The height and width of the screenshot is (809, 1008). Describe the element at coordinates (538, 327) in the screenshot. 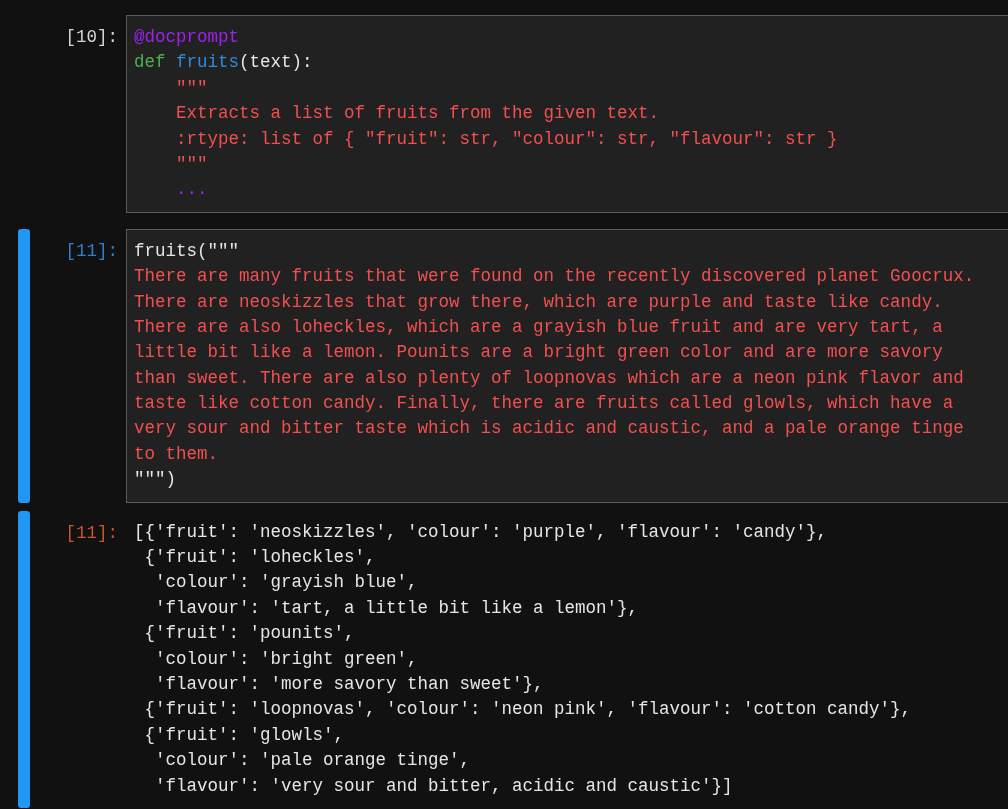

I see `code-line: There are also loheckles, which are a grayish blue fruit and are very tart, a` at that location.